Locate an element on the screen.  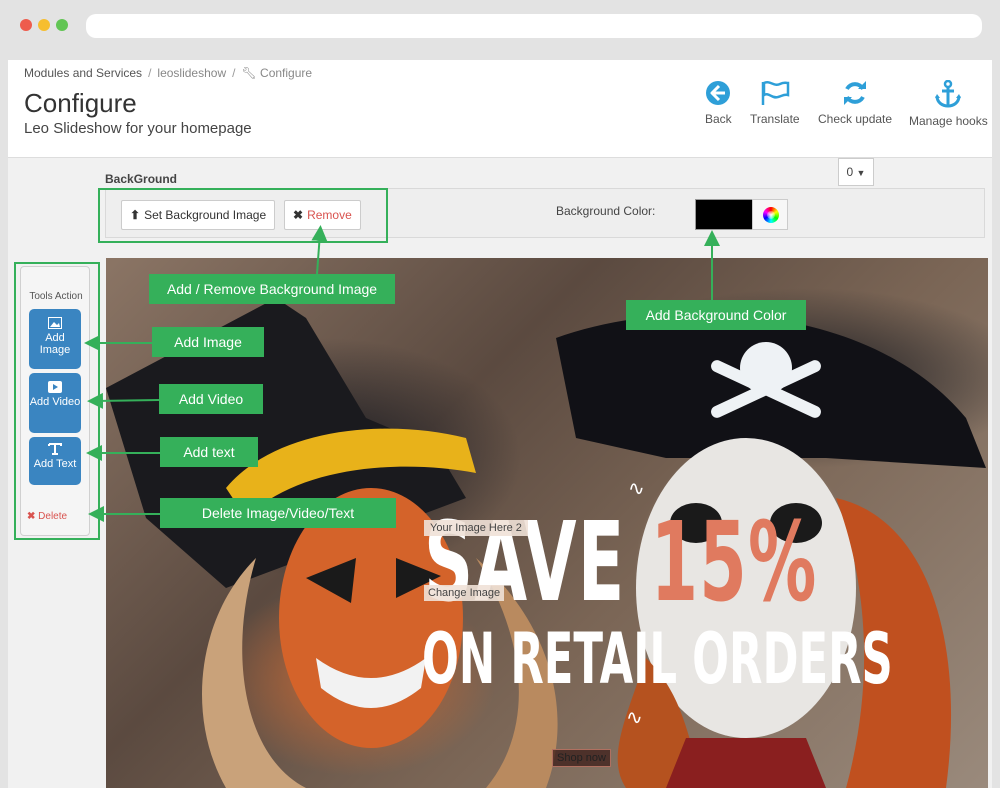
background-color-swatch is located at coordinates (724, 214).